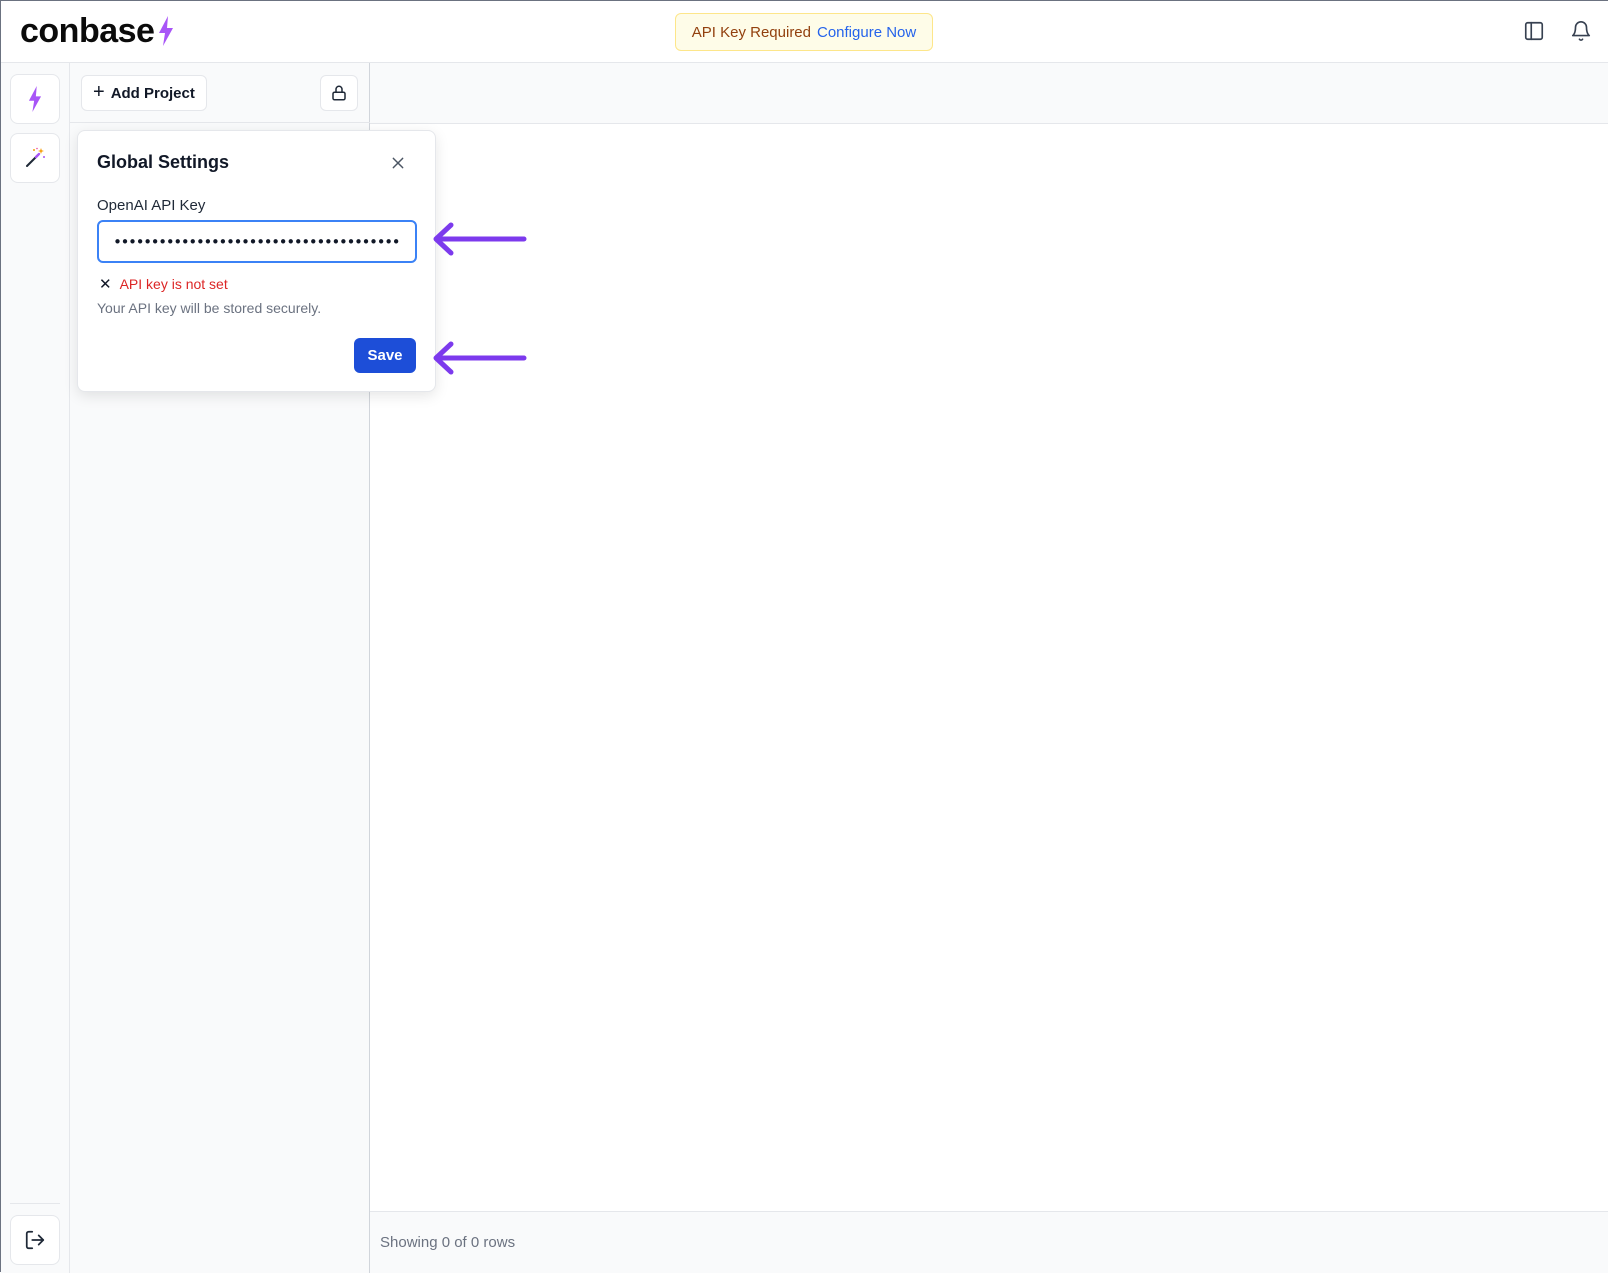  Describe the element at coordinates (105, 284) in the screenshot. I see `error-x-icon: ✕` at that location.